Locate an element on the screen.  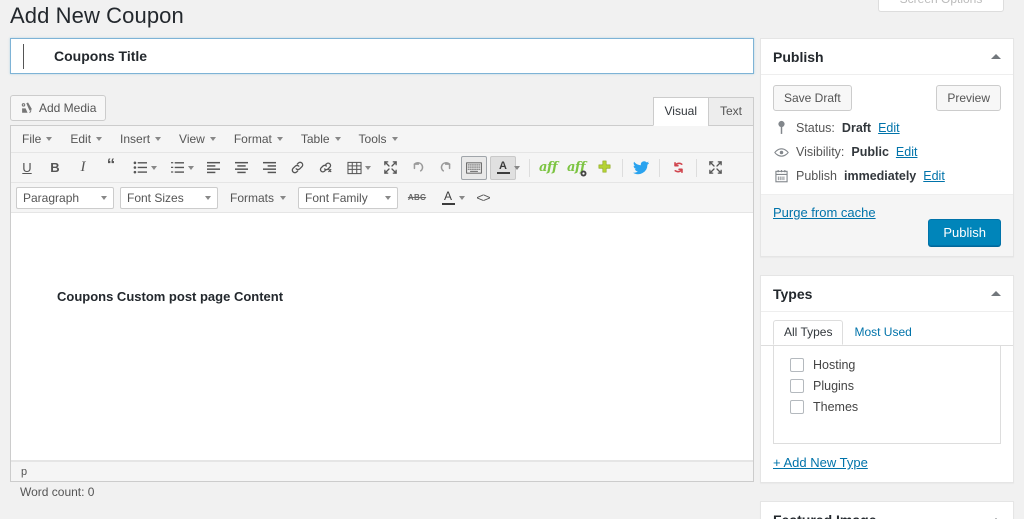
list-item: Hosting is located at coordinates (887, 365).